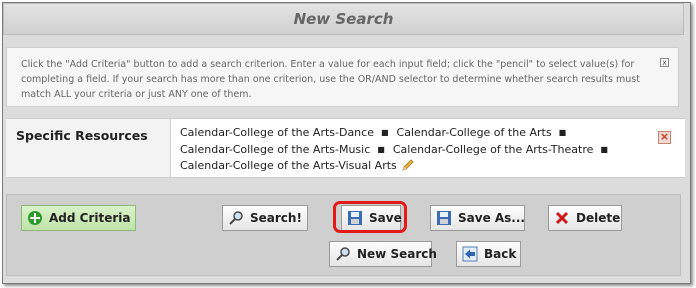 The image size is (696, 288). I want to click on new-search-button: New Search, so click(383, 254).